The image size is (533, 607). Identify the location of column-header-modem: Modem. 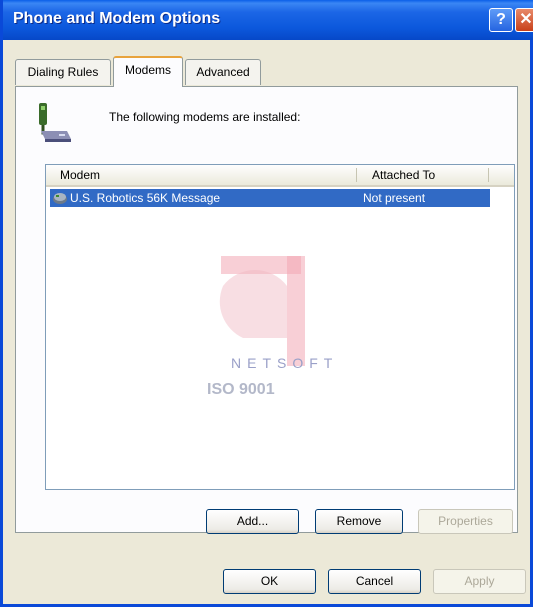
(201, 175).